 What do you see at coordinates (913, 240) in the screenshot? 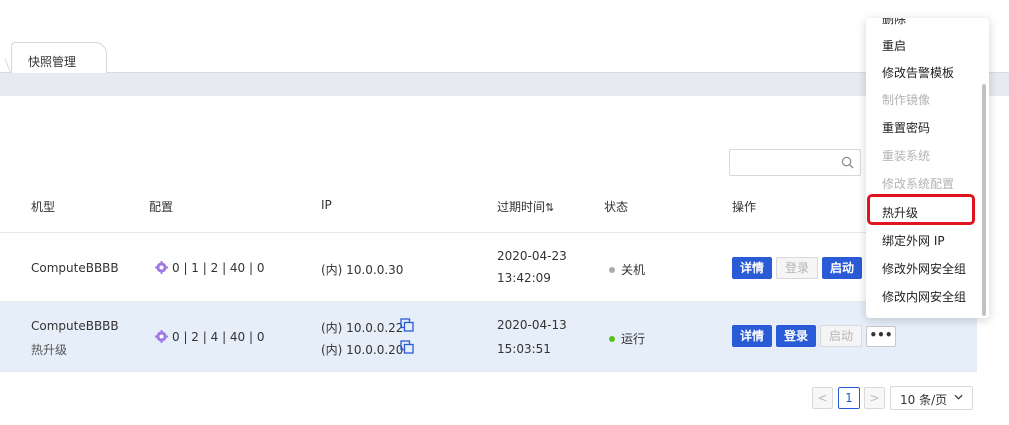
I see `menu-item-bind-public-ip: 绑定外网 IP` at bounding box center [913, 240].